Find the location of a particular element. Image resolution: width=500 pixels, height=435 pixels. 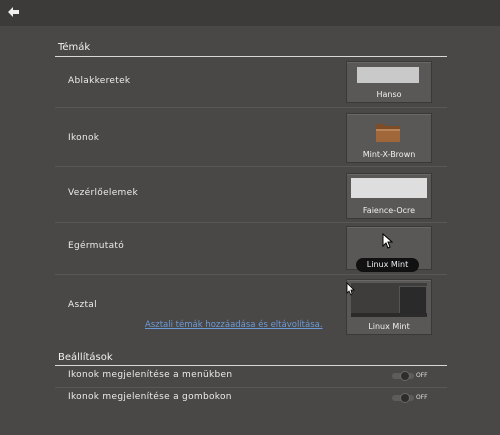

section-title-themes: Témák is located at coordinates (74, 47).